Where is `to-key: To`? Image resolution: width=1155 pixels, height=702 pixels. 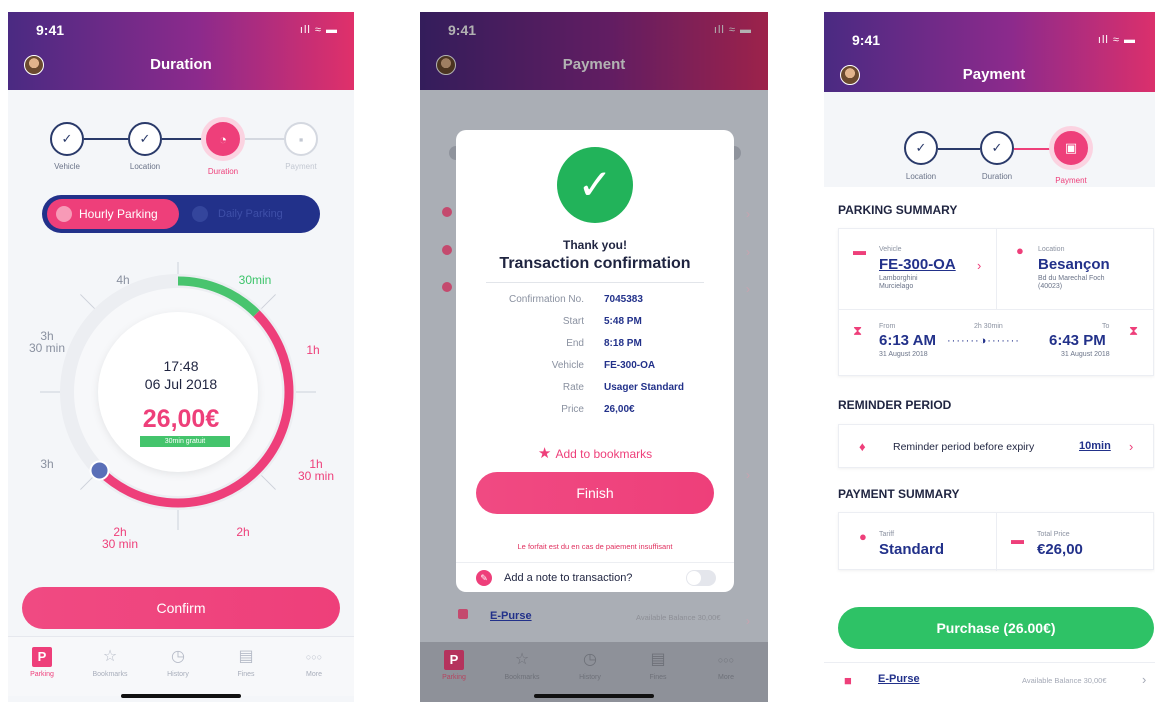
to-key: To is located at coordinates (1106, 326).